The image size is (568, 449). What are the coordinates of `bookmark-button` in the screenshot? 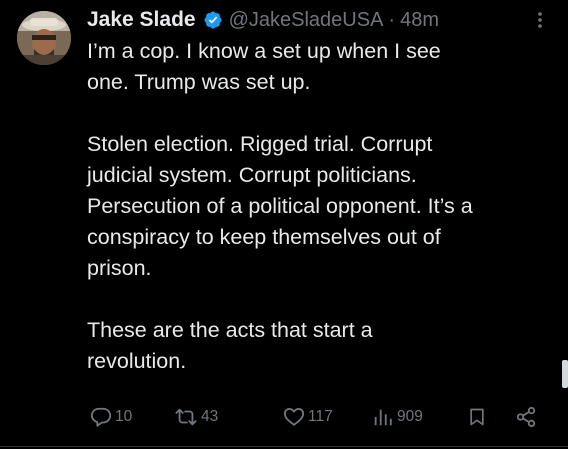 It's located at (477, 417).